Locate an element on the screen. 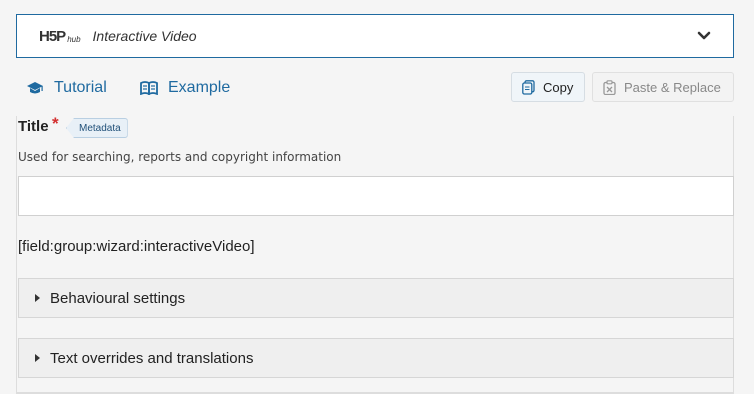 The height and width of the screenshot is (394, 754). metadata-button: Metadata is located at coordinates (97, 128).